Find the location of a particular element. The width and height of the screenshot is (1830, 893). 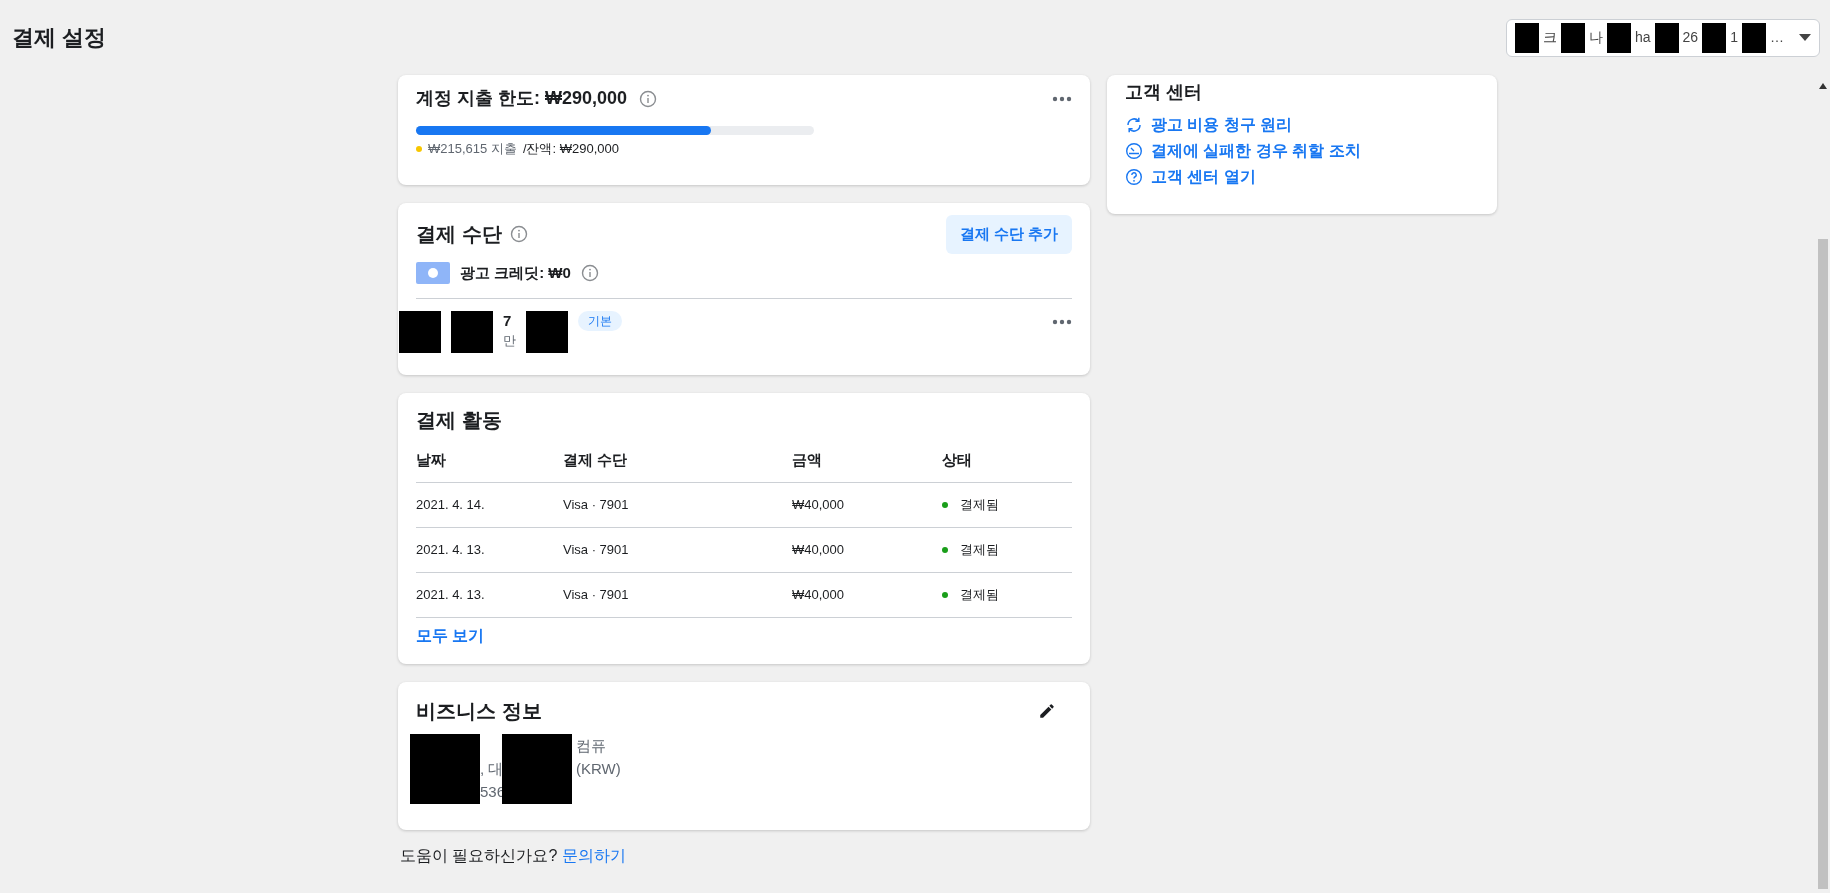

business-detail: (KRW) is located at coordinates (598, 768).